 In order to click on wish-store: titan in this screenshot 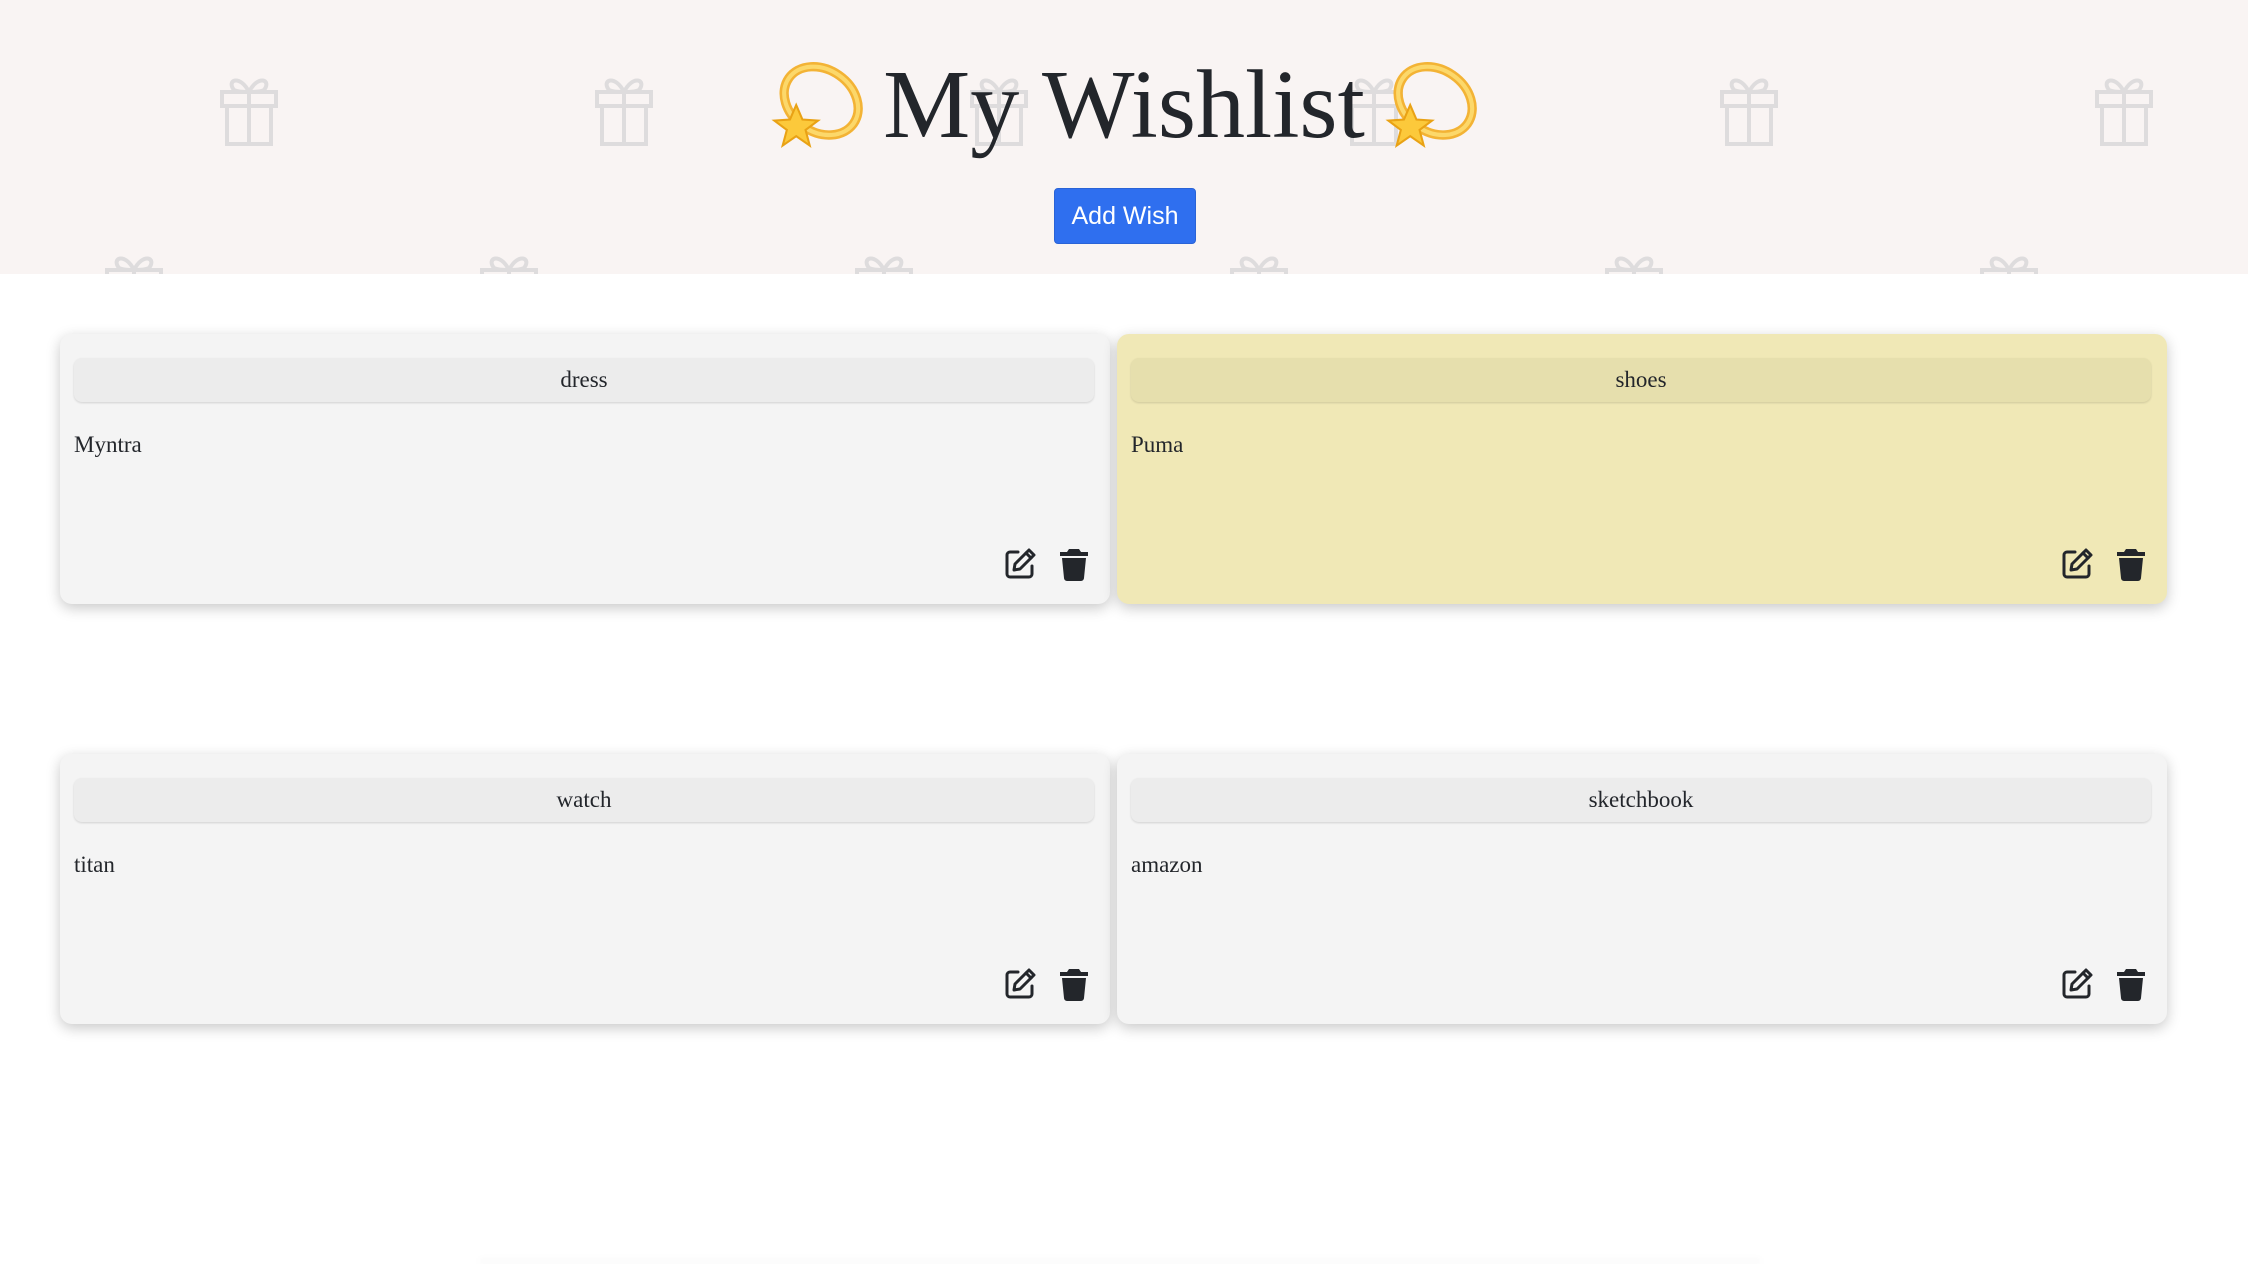, I will do `click(94, 864)`.